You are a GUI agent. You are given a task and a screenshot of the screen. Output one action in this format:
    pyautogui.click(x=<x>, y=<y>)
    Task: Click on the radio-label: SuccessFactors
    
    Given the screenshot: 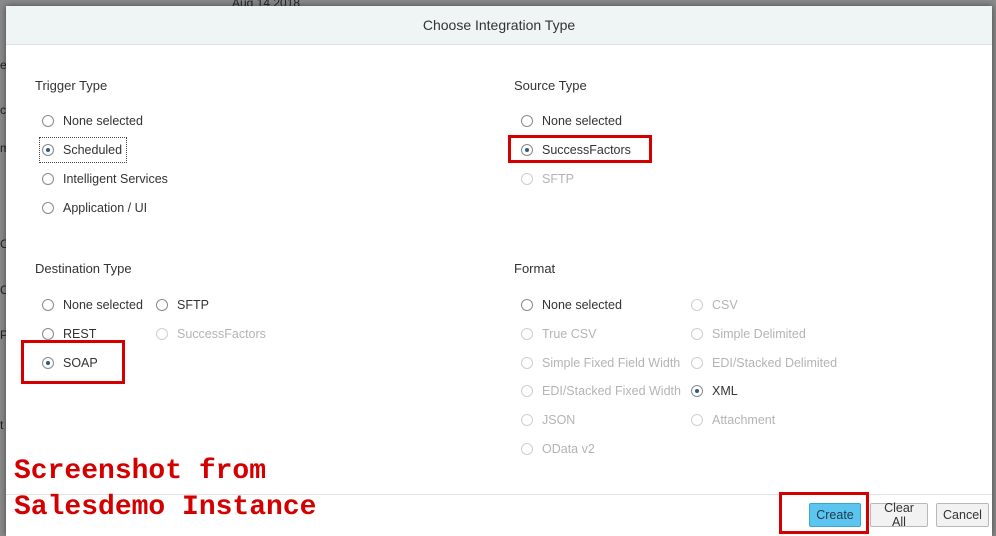 What is the action you would take?
    pyautogui.click(x=221, y=334)
    